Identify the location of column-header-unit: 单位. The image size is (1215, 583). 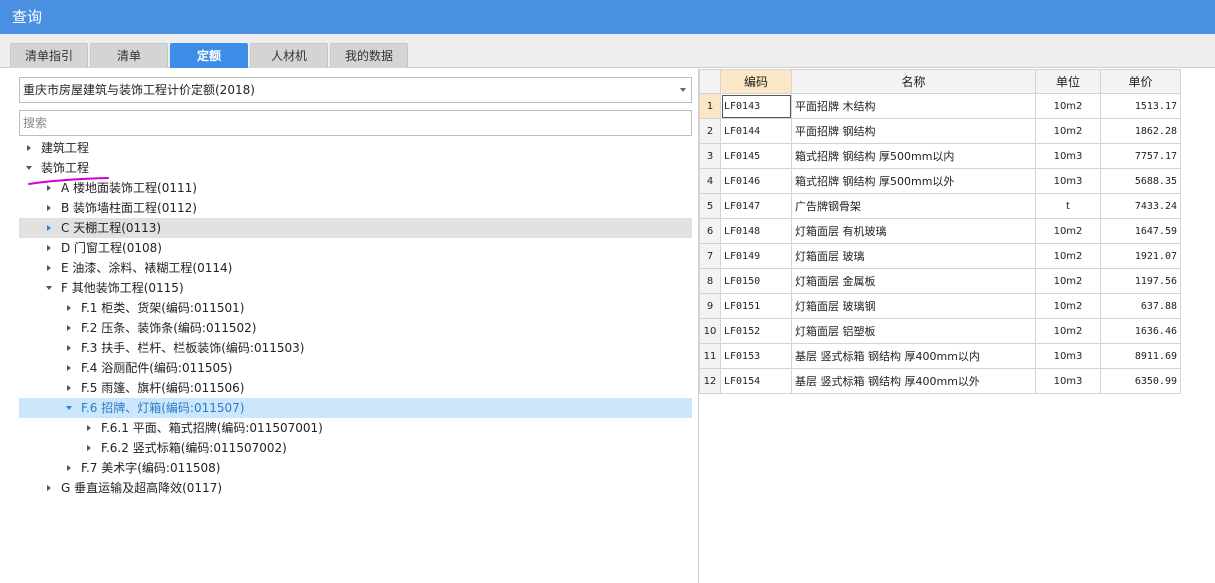
(1068, 81).